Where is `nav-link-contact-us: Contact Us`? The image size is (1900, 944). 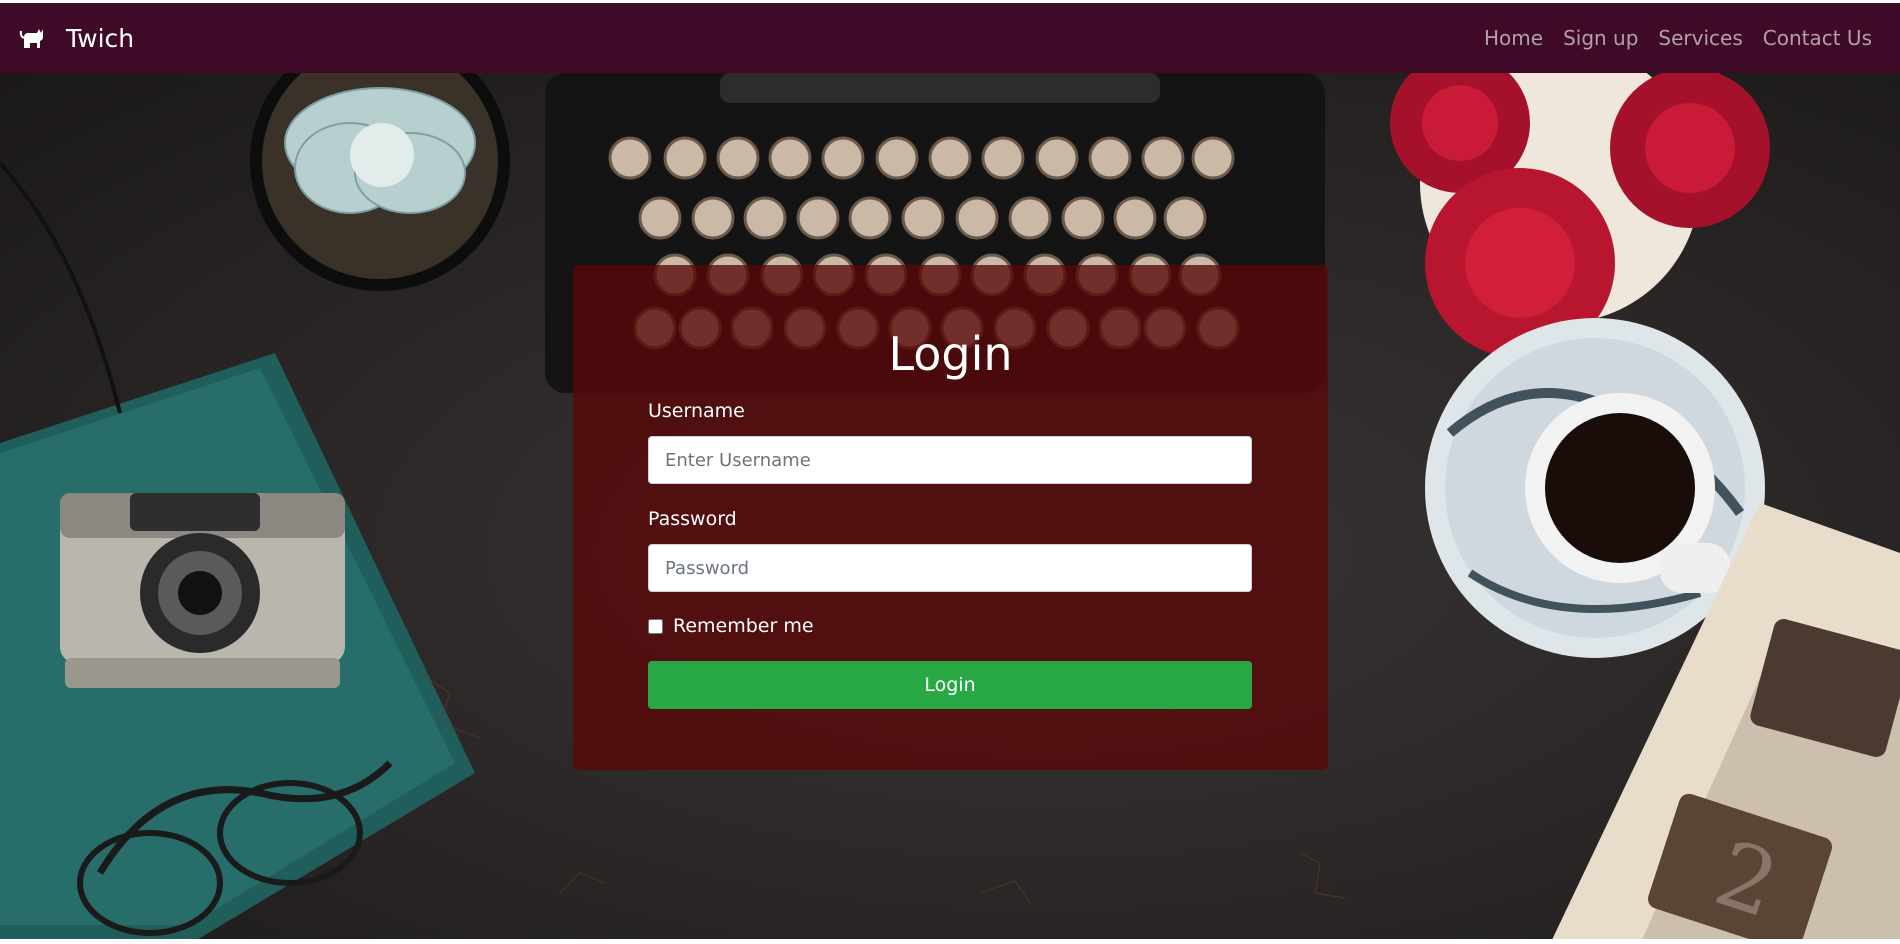
nav-link-contact-us: Contact Us is located at coordinates (1817, 38).